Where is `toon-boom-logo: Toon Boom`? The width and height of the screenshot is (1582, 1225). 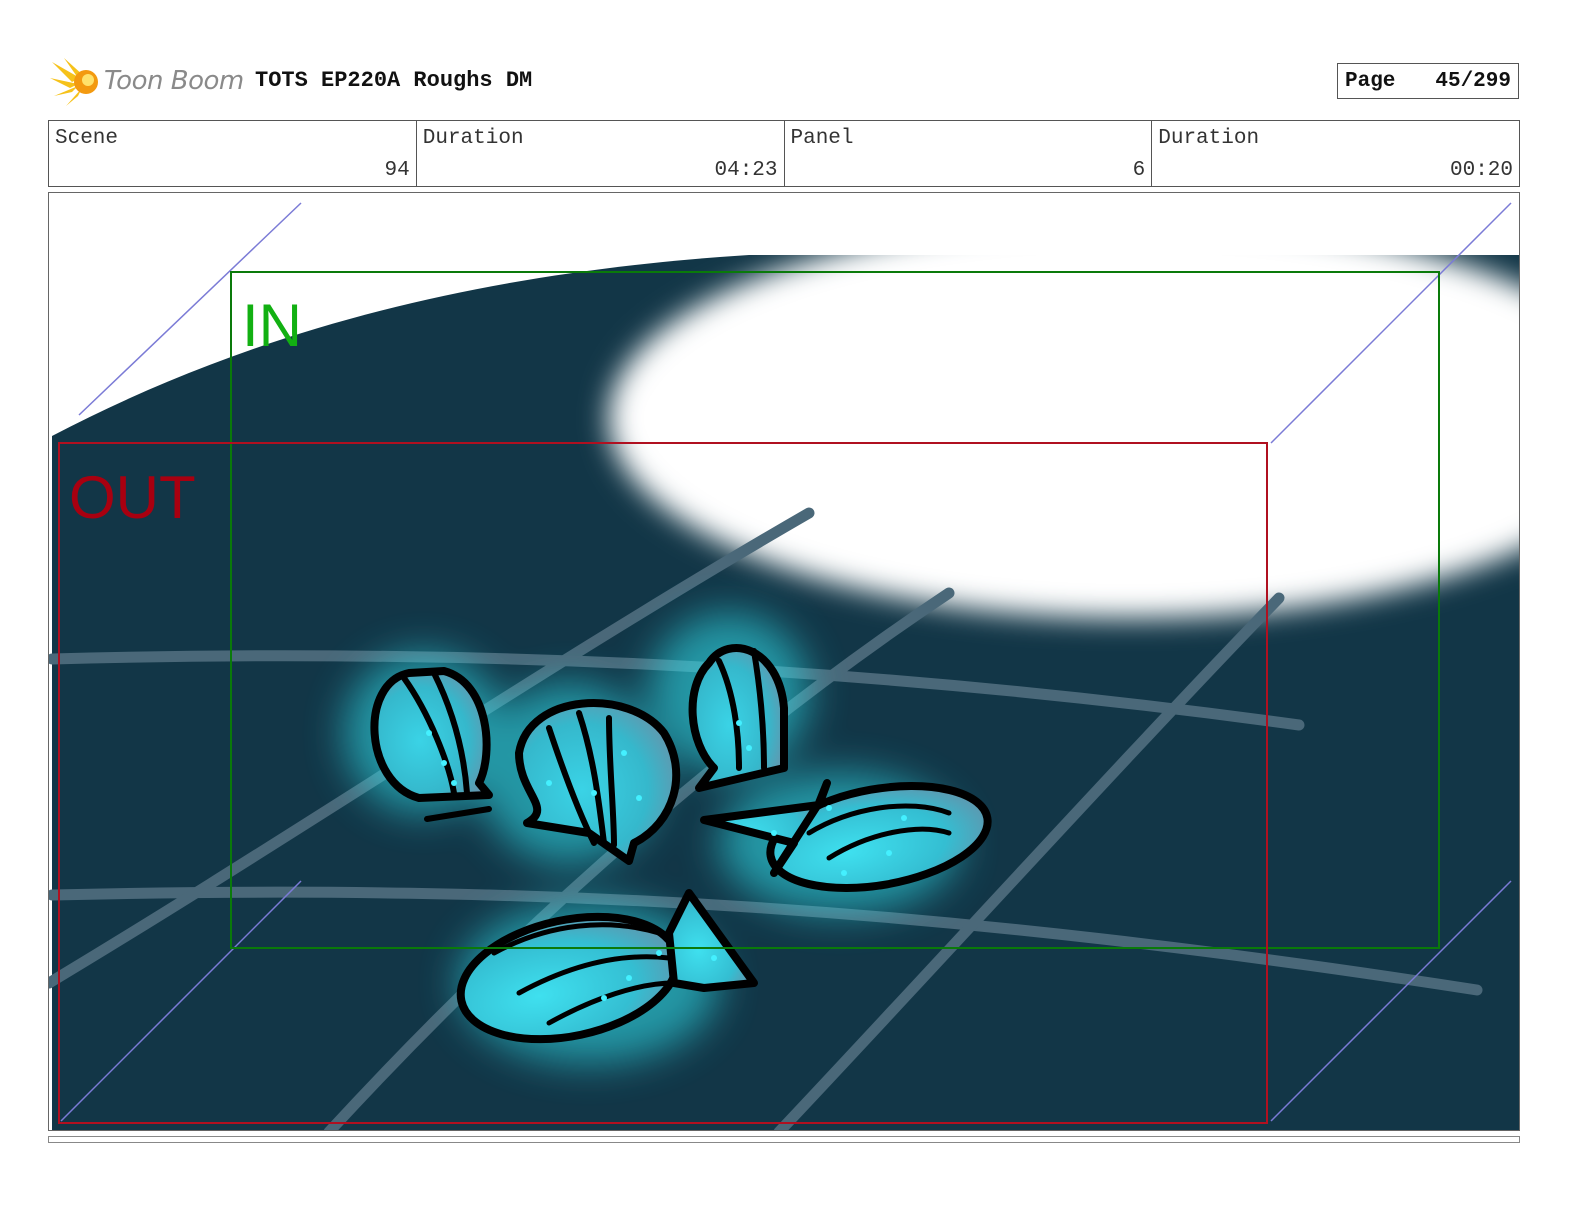
toon-boom-logo: Toon Boom is located at coordinates (147, 82).